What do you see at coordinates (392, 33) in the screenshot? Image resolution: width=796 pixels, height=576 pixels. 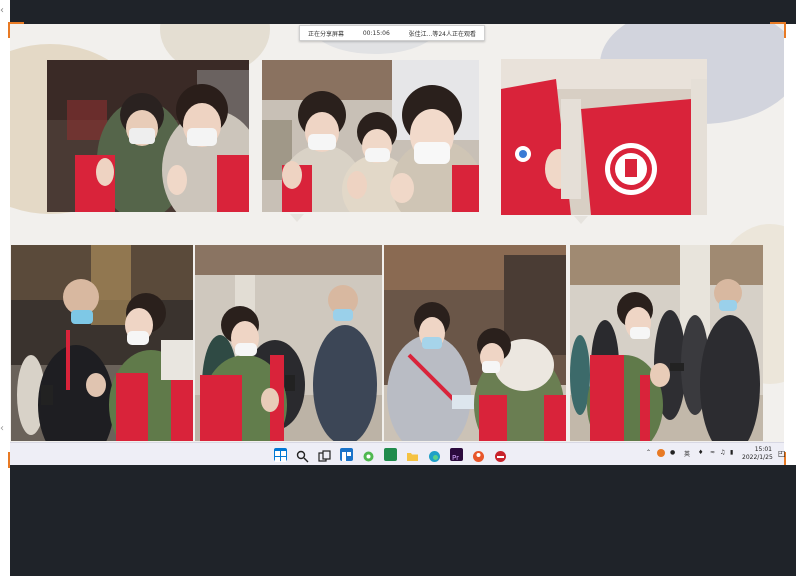 I see `screen-share-status-bar: 正在分享屏幕 00:15:06 张佳江...等24人正在观看` at bounding box center [392, 33].